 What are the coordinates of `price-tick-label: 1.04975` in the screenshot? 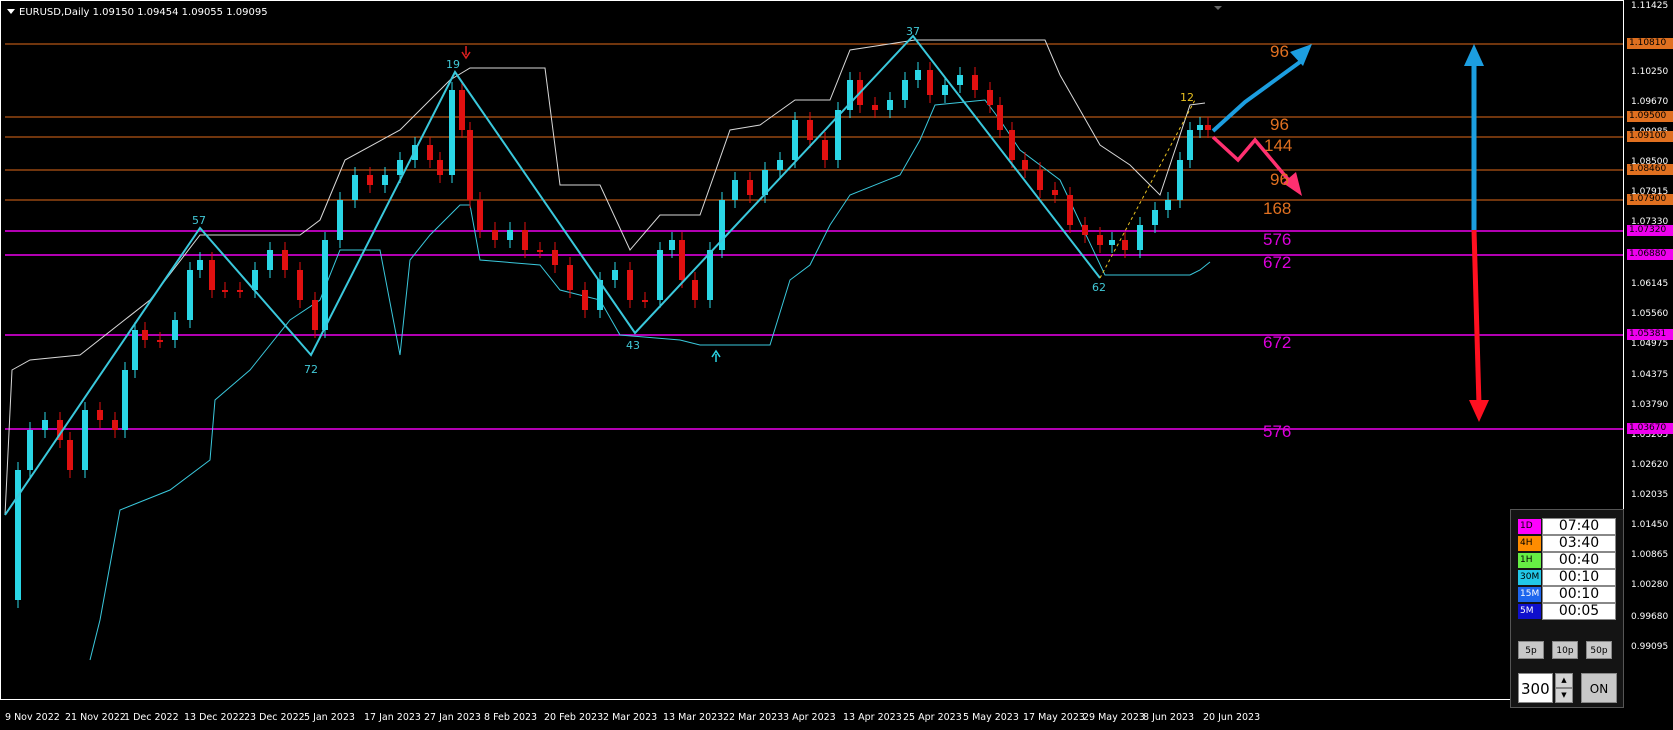 It's located at (1650, 344).